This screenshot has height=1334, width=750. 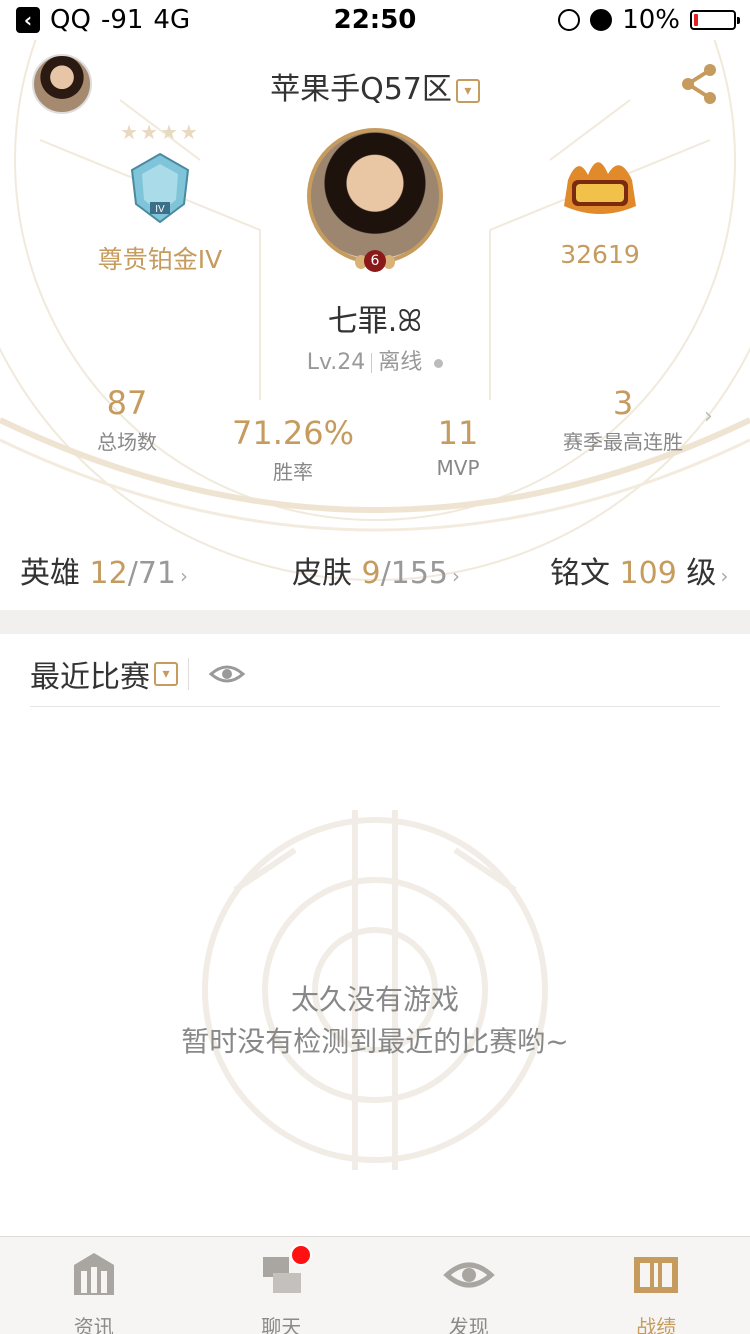 I want to click on battery-percent: 10%, so click(x=651, y=20).